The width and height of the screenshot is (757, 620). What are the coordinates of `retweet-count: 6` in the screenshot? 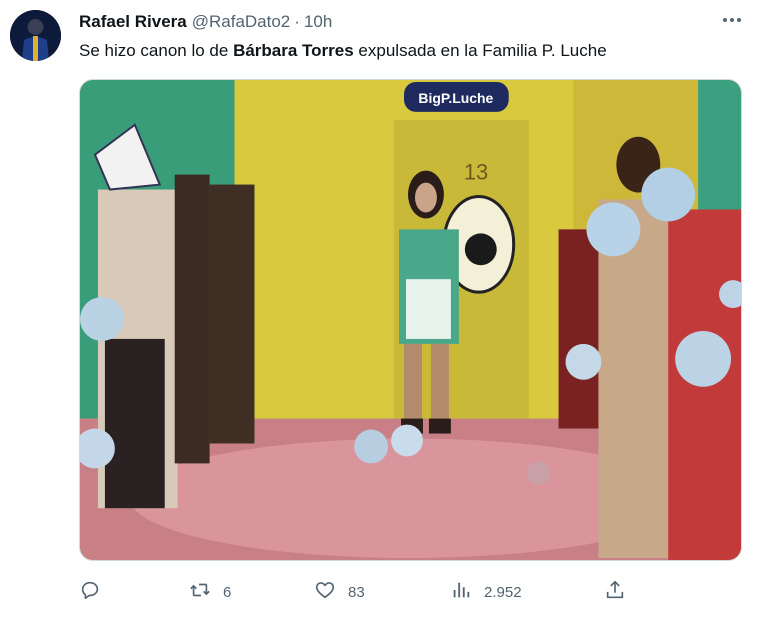 It's located at (227, 592).